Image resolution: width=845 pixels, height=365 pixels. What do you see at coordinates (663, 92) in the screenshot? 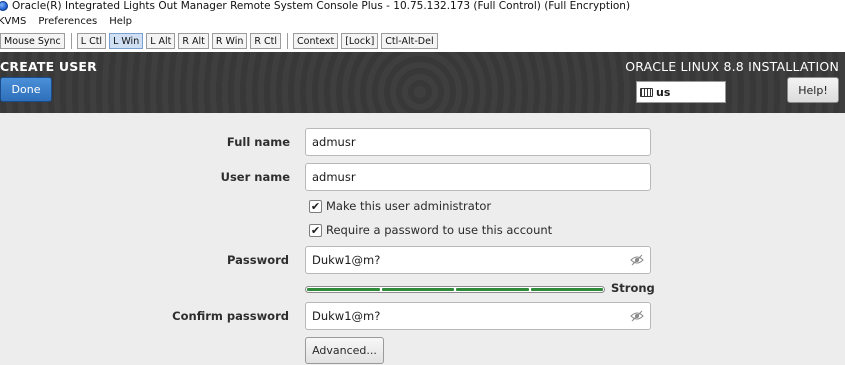
I see `keyboard-layout-label: us` at bounding box center [663, 92].